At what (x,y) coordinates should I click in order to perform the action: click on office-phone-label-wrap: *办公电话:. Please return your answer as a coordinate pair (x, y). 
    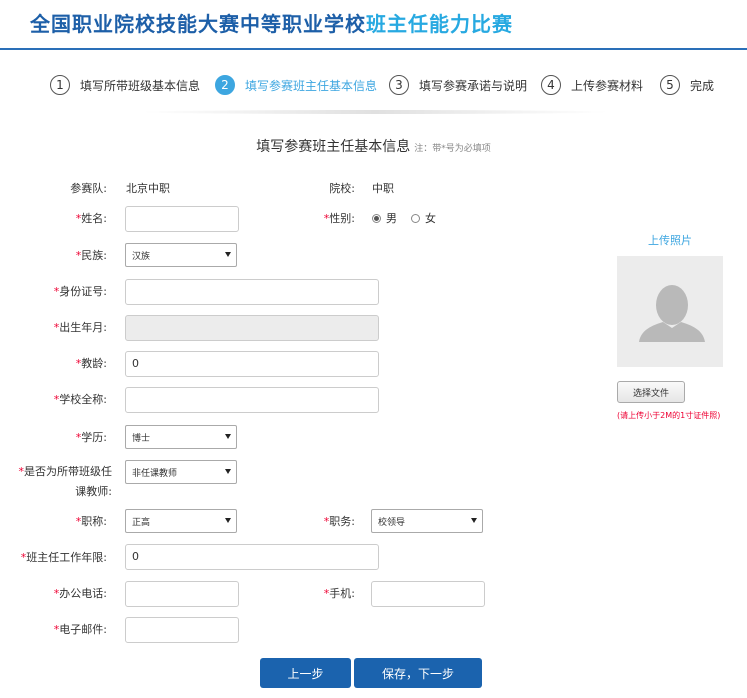
    Looking at the image, I should click on (80, 593).